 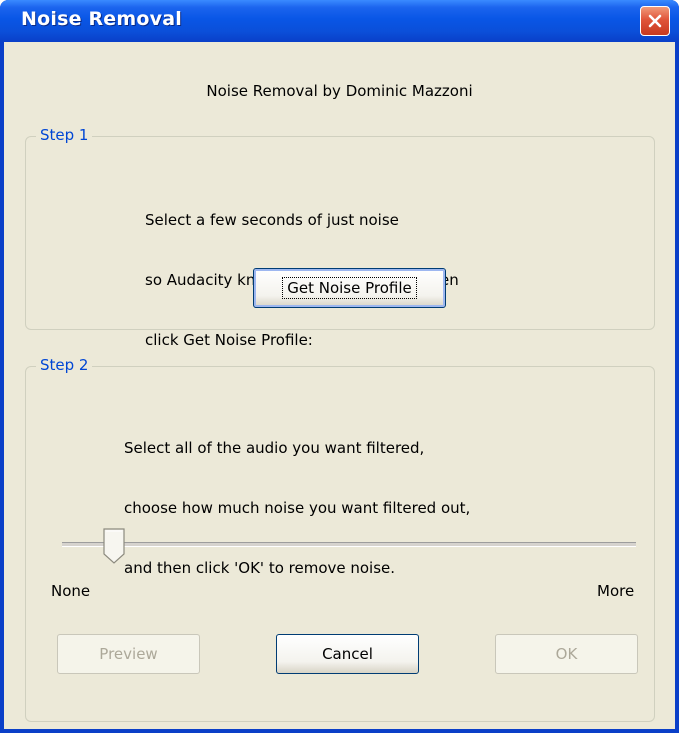 I want to click on cancel-button: Cancel, so click(x=347, y=654).